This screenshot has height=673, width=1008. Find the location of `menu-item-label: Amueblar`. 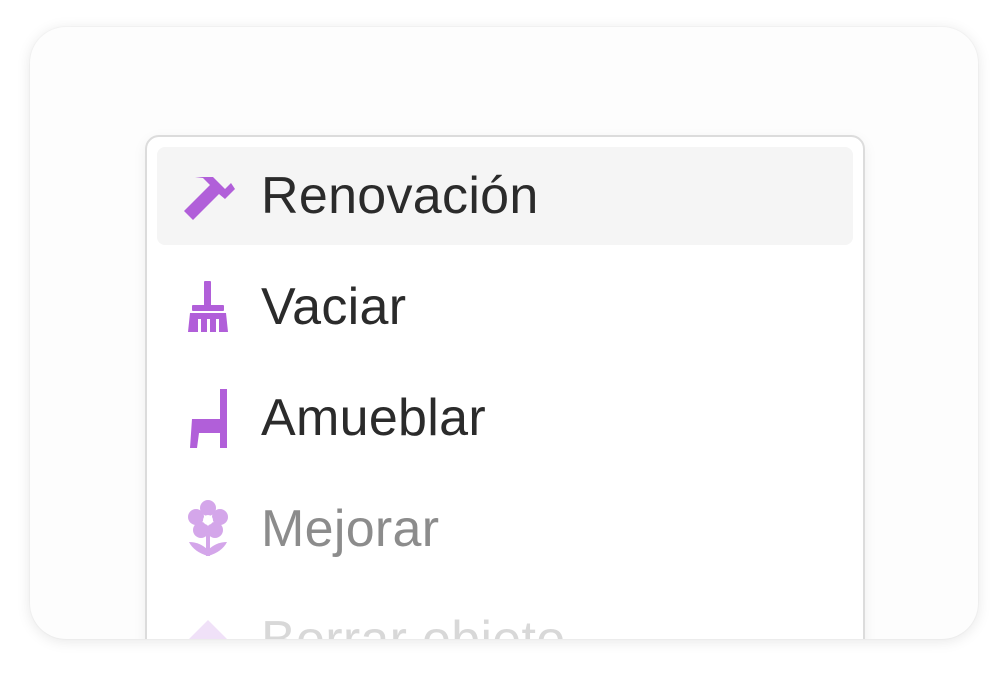

menu-item-label: Amueblar is located at coordinates (373, 418).